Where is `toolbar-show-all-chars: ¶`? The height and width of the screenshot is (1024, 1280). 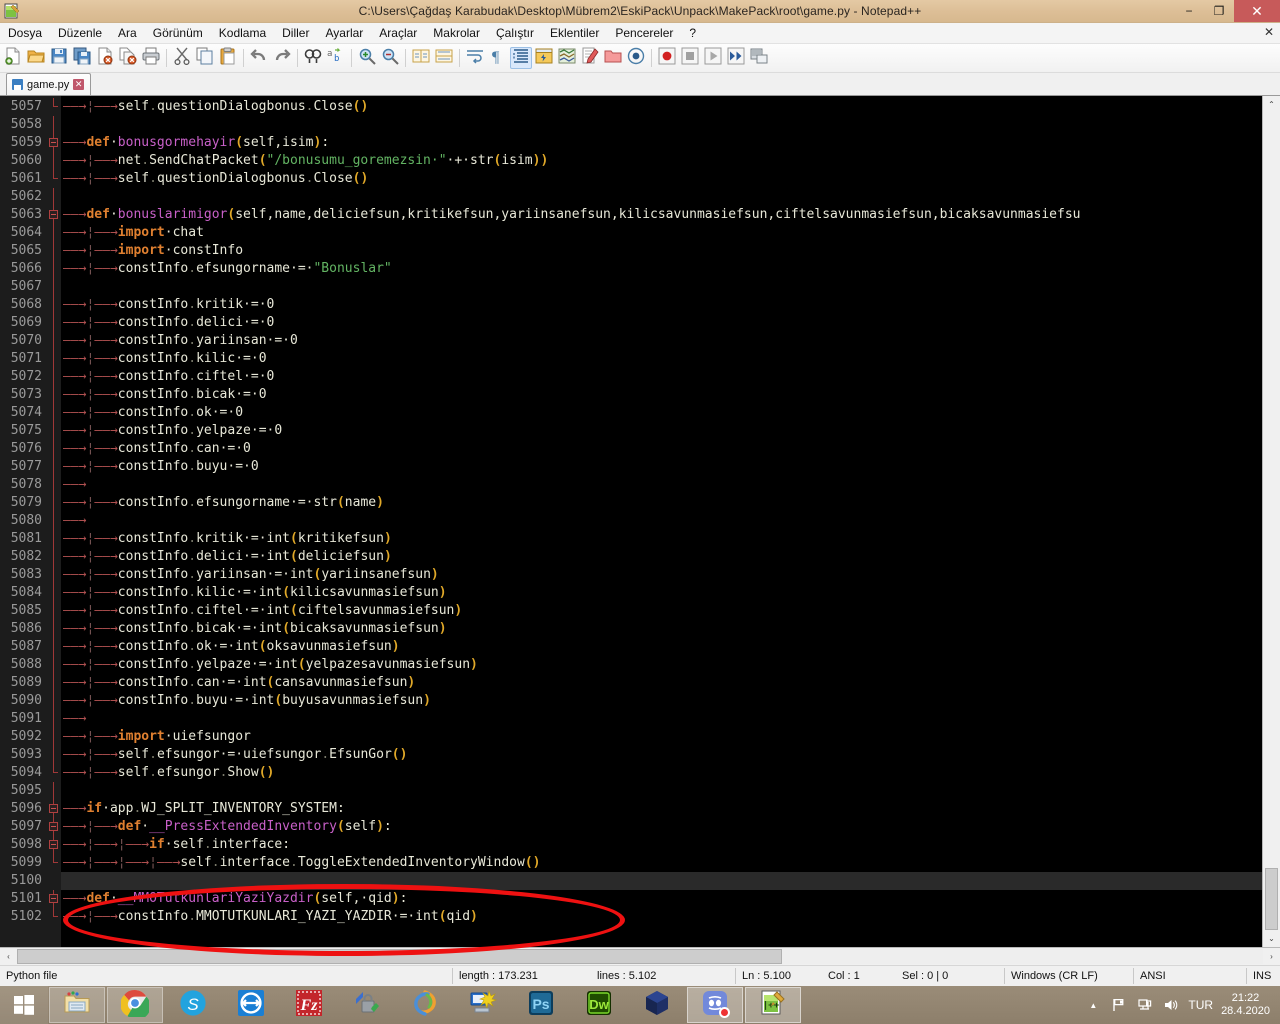
toolbar-show-all-chars: ¶ is located at coordinates (498, 58).